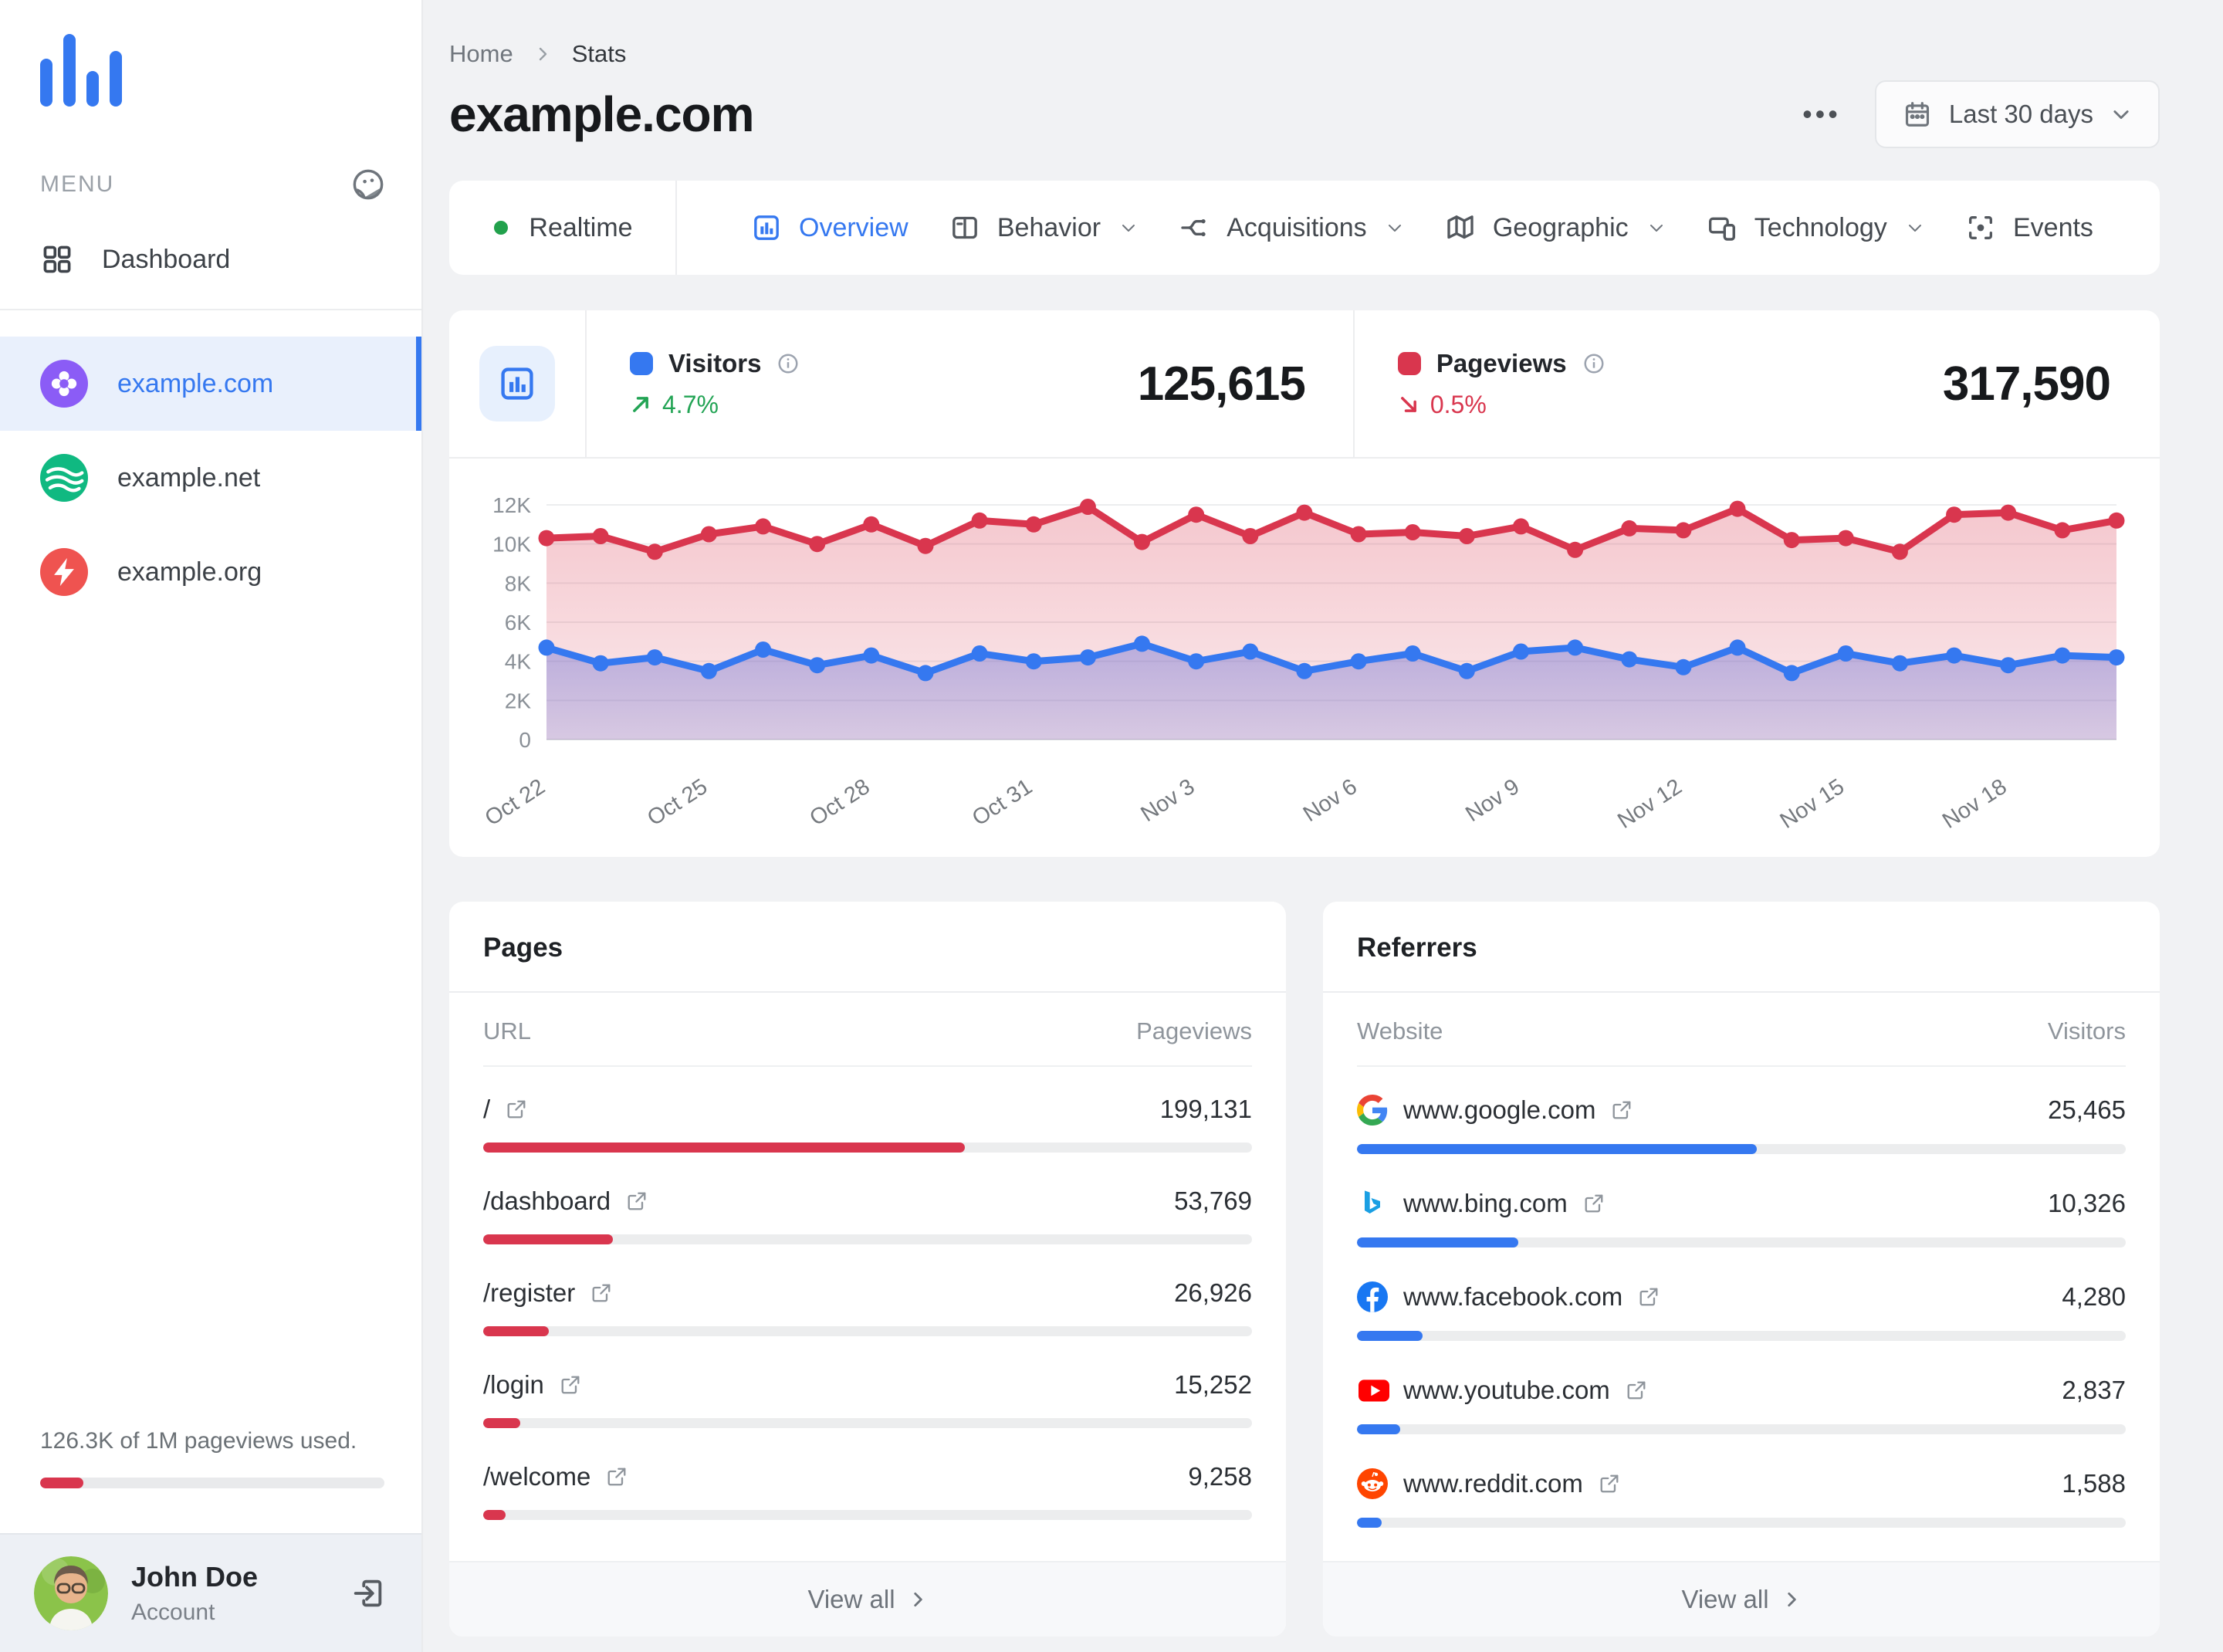 The image size is (2223, 1652). I want to click on referrers-col-website: Website, so click(1400, 1030).